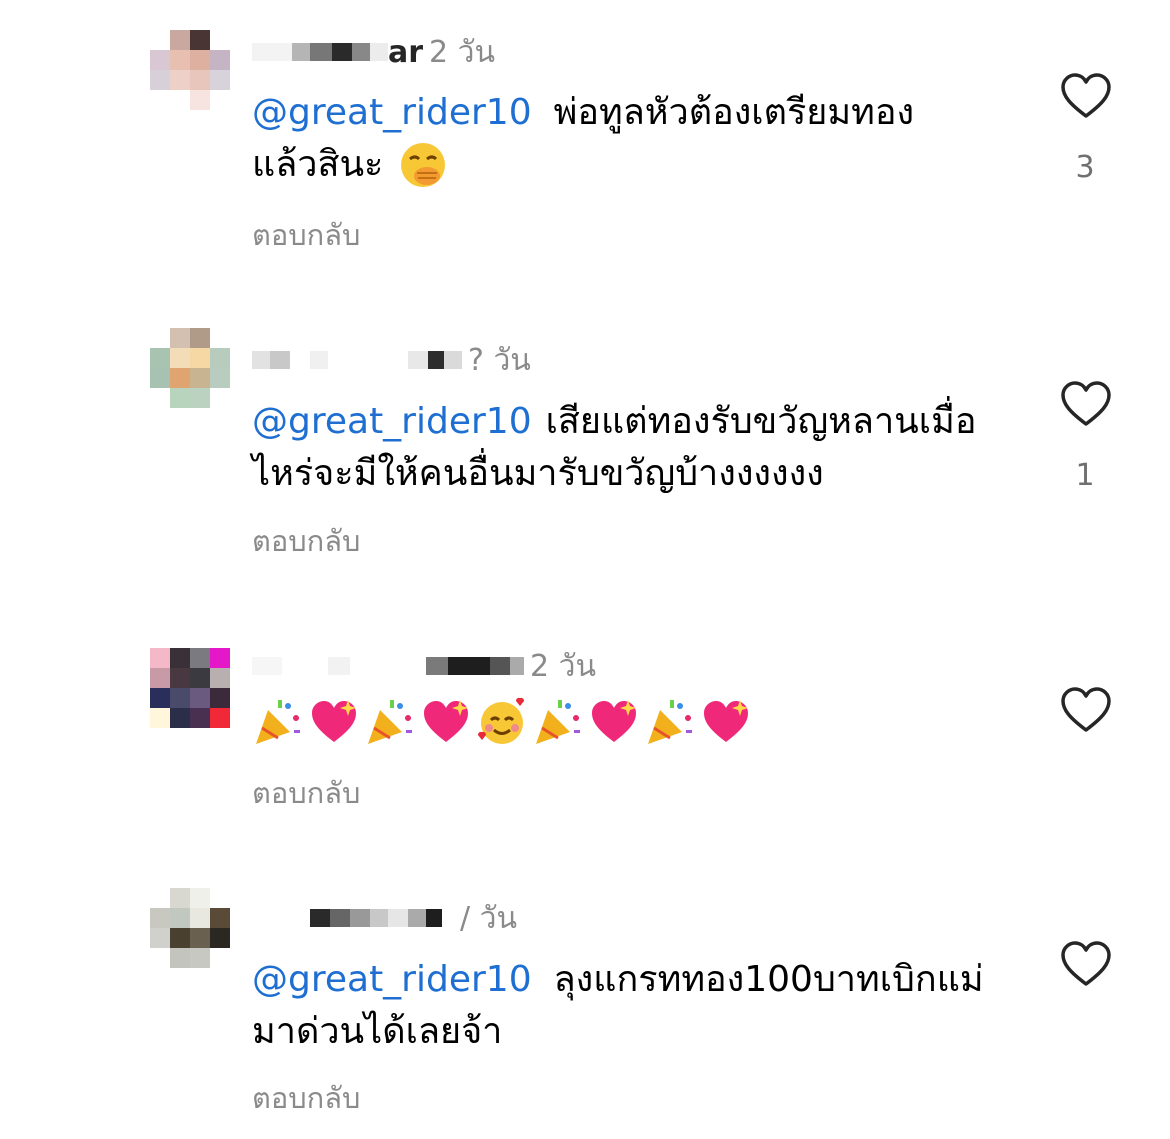 This screenshot has height=1139, width=1170. What do you see at coordinates (1085, 167) in the screenshot?
I see `like-count: 3` at bounding box center [1085, 167].